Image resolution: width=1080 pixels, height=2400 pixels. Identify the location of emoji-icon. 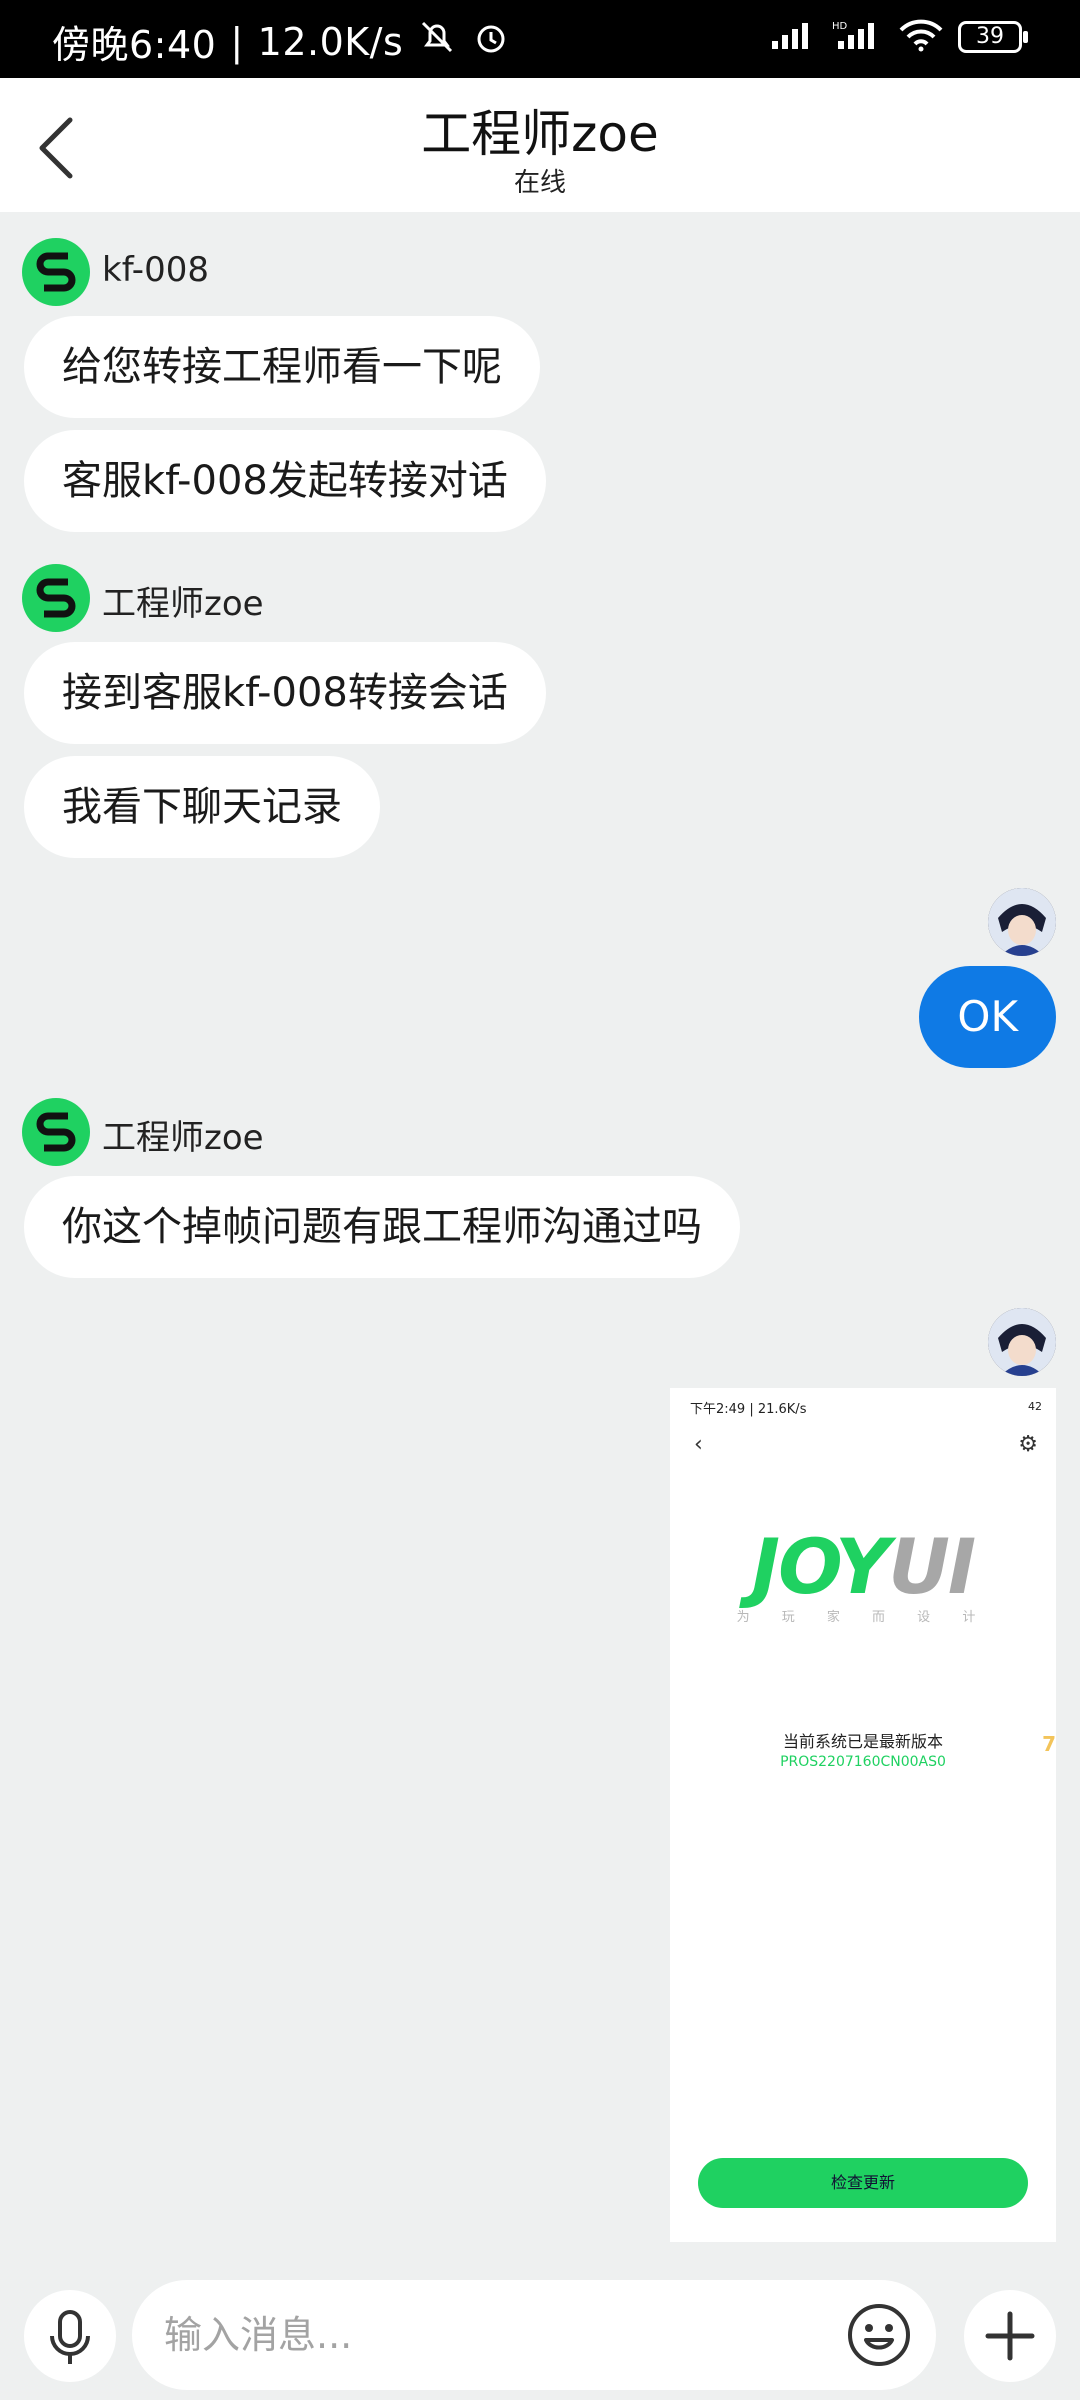
(879, 2335).